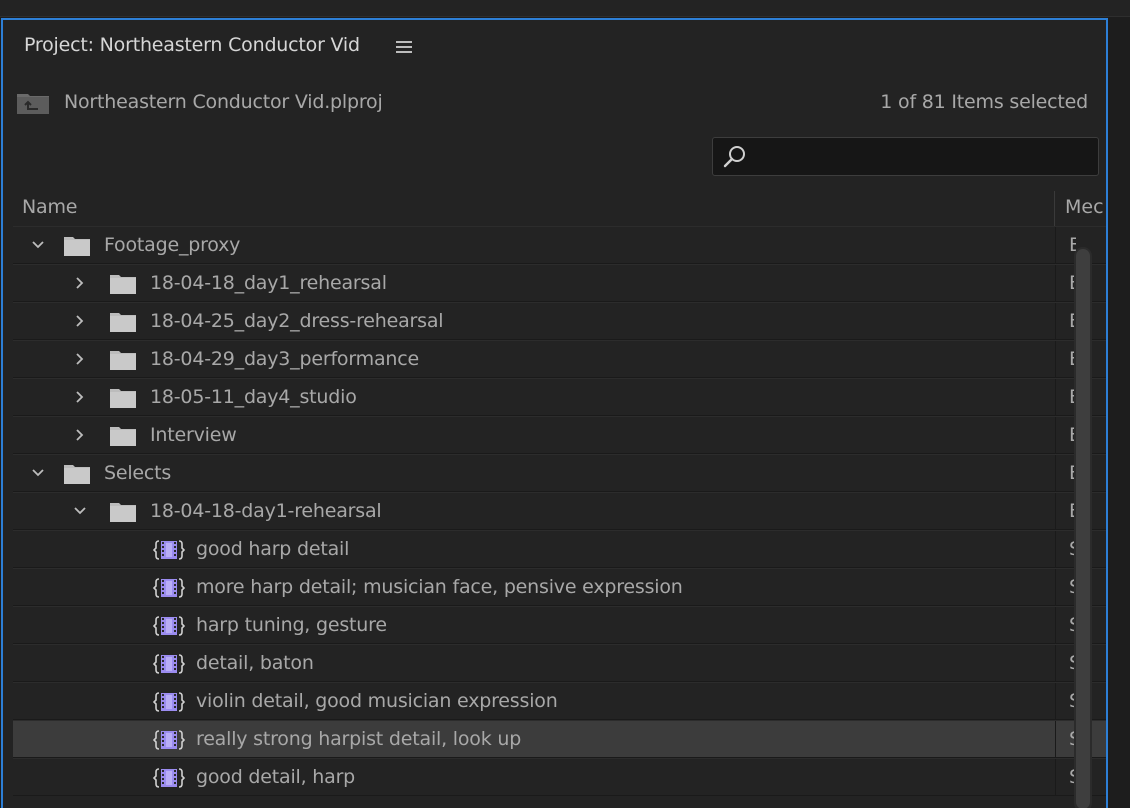 The image size is (1130, 808). I want to click on project-folder-icon, so click(33, 103).